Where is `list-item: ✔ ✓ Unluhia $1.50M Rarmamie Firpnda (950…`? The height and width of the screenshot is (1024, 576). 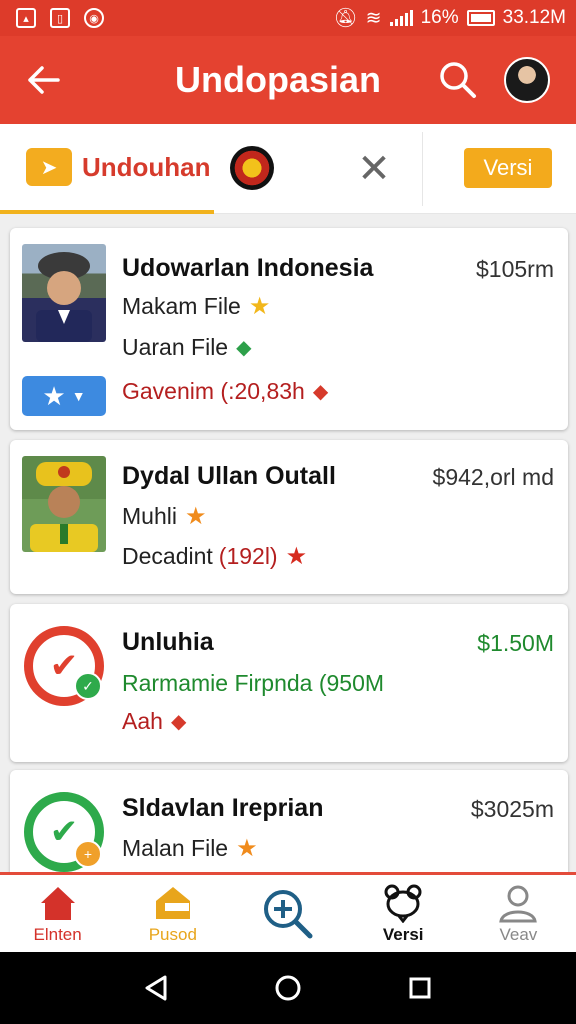
list-item: ✔ ✓ Unluhia $1.50M Rarmamie Firpnda (950… is located at coordinates (289, 683).